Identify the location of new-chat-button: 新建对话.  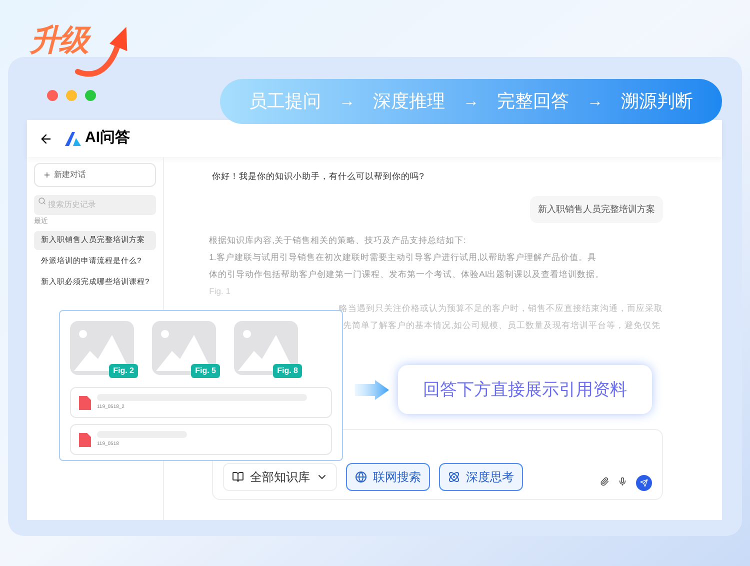
(95, 175).